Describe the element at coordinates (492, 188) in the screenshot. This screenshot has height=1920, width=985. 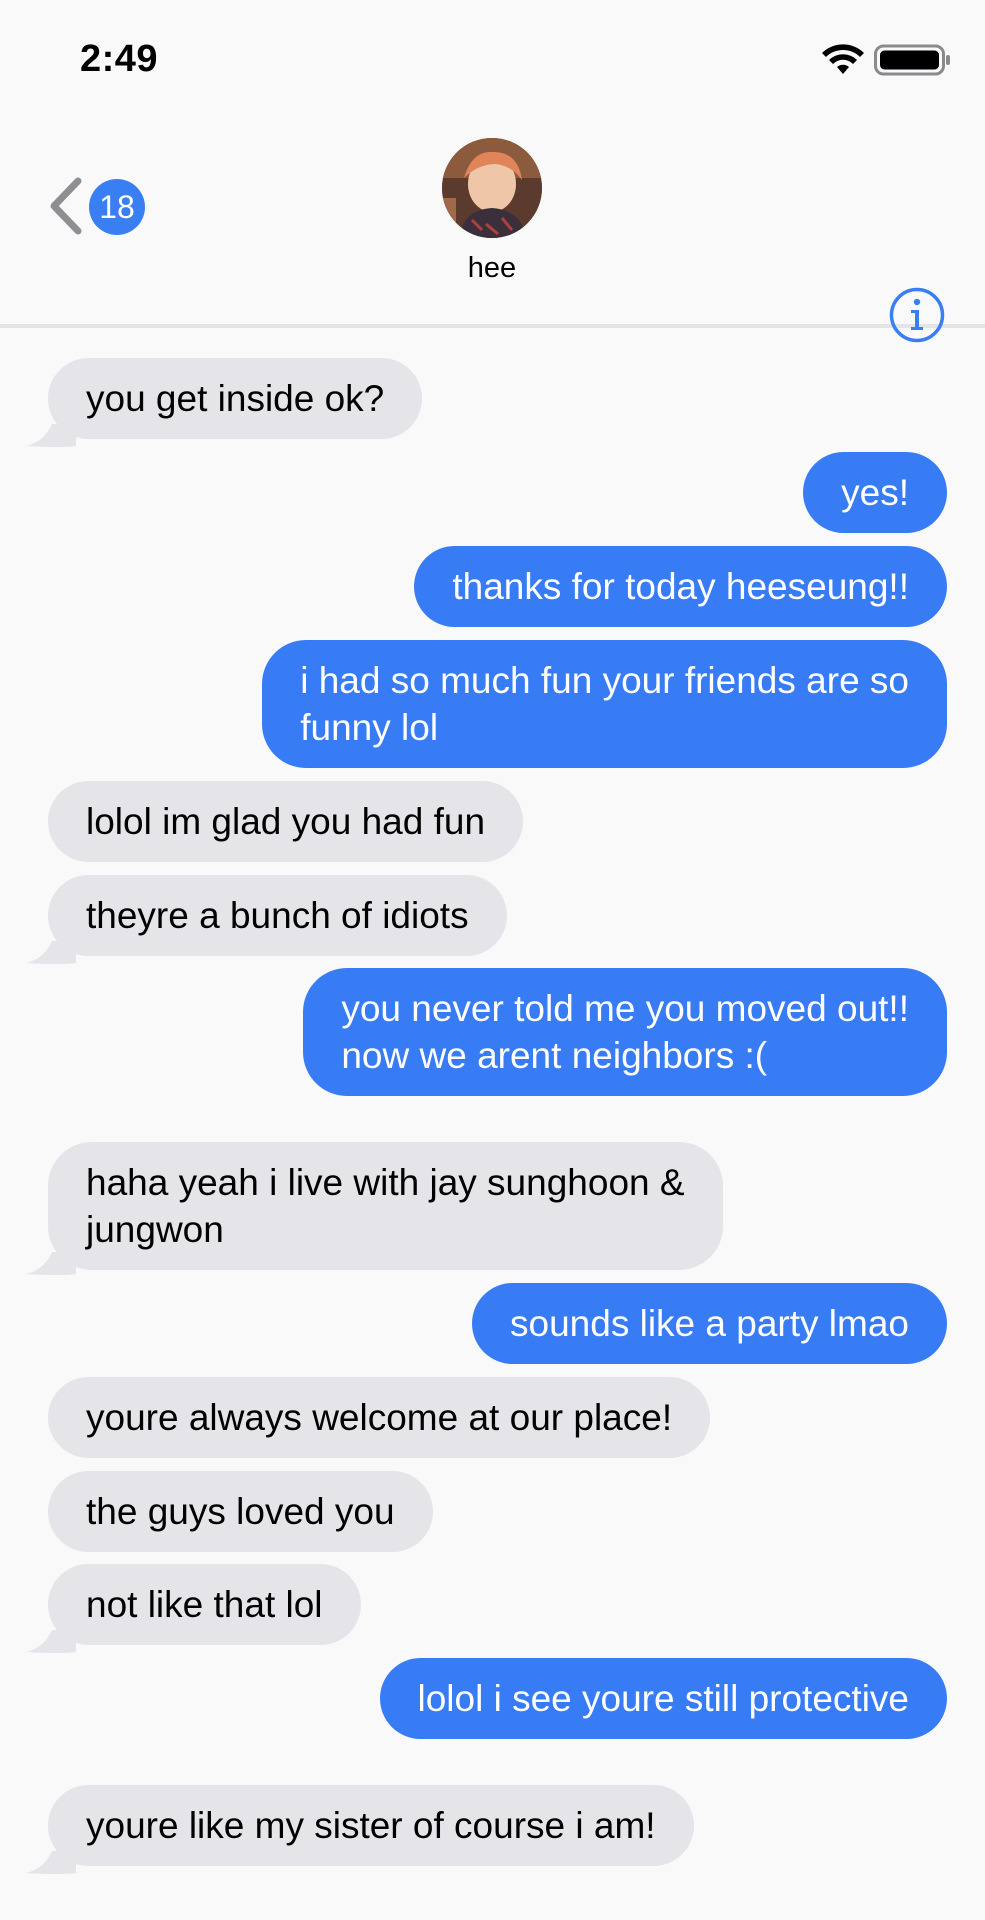
I see `contact-avatar` at that location.